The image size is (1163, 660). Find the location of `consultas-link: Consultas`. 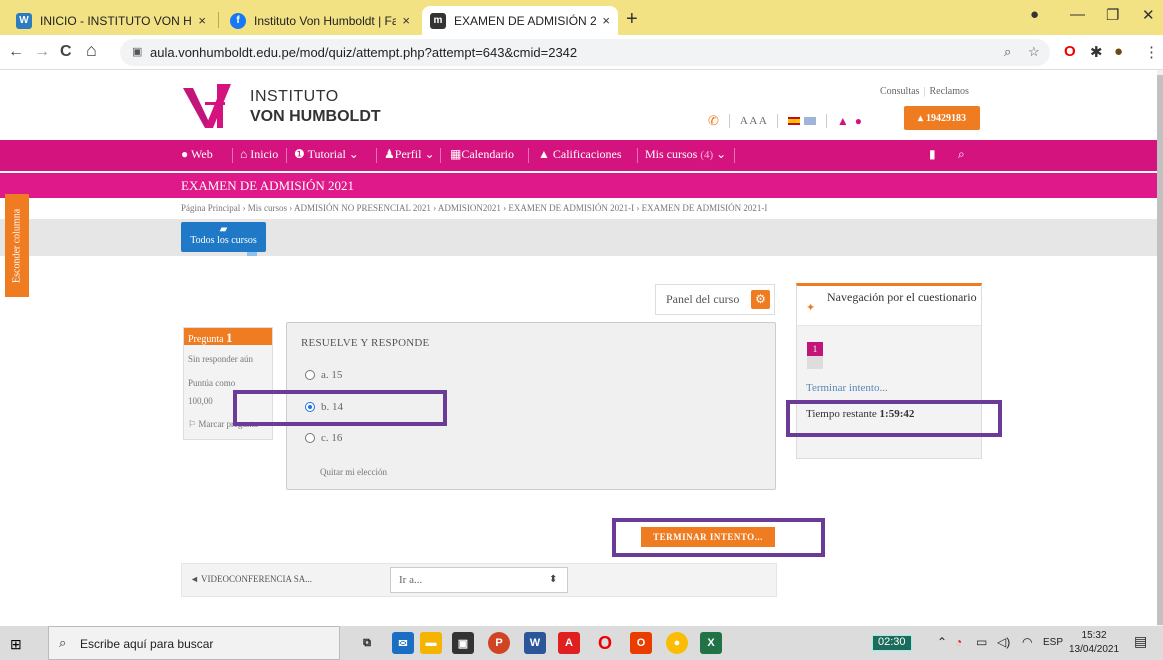

consultas-link: Consultas is located at coordinates (899, 91).